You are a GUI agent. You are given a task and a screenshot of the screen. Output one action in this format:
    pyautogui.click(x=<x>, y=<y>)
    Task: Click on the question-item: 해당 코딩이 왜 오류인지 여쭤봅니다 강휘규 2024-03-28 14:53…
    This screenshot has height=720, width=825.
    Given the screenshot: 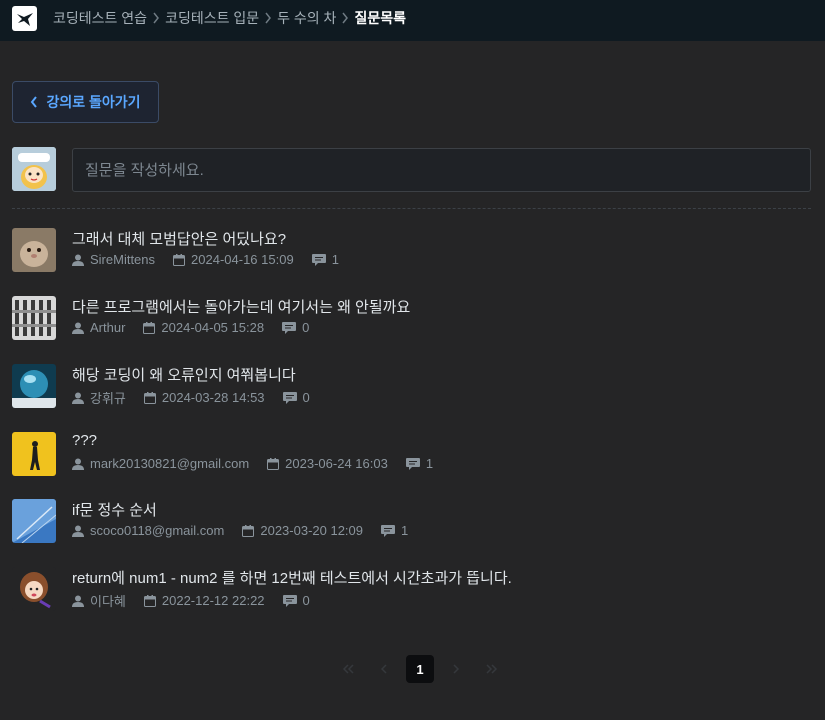 What is the action you would take?
    pyautogui.click(x=411, y=389)
    